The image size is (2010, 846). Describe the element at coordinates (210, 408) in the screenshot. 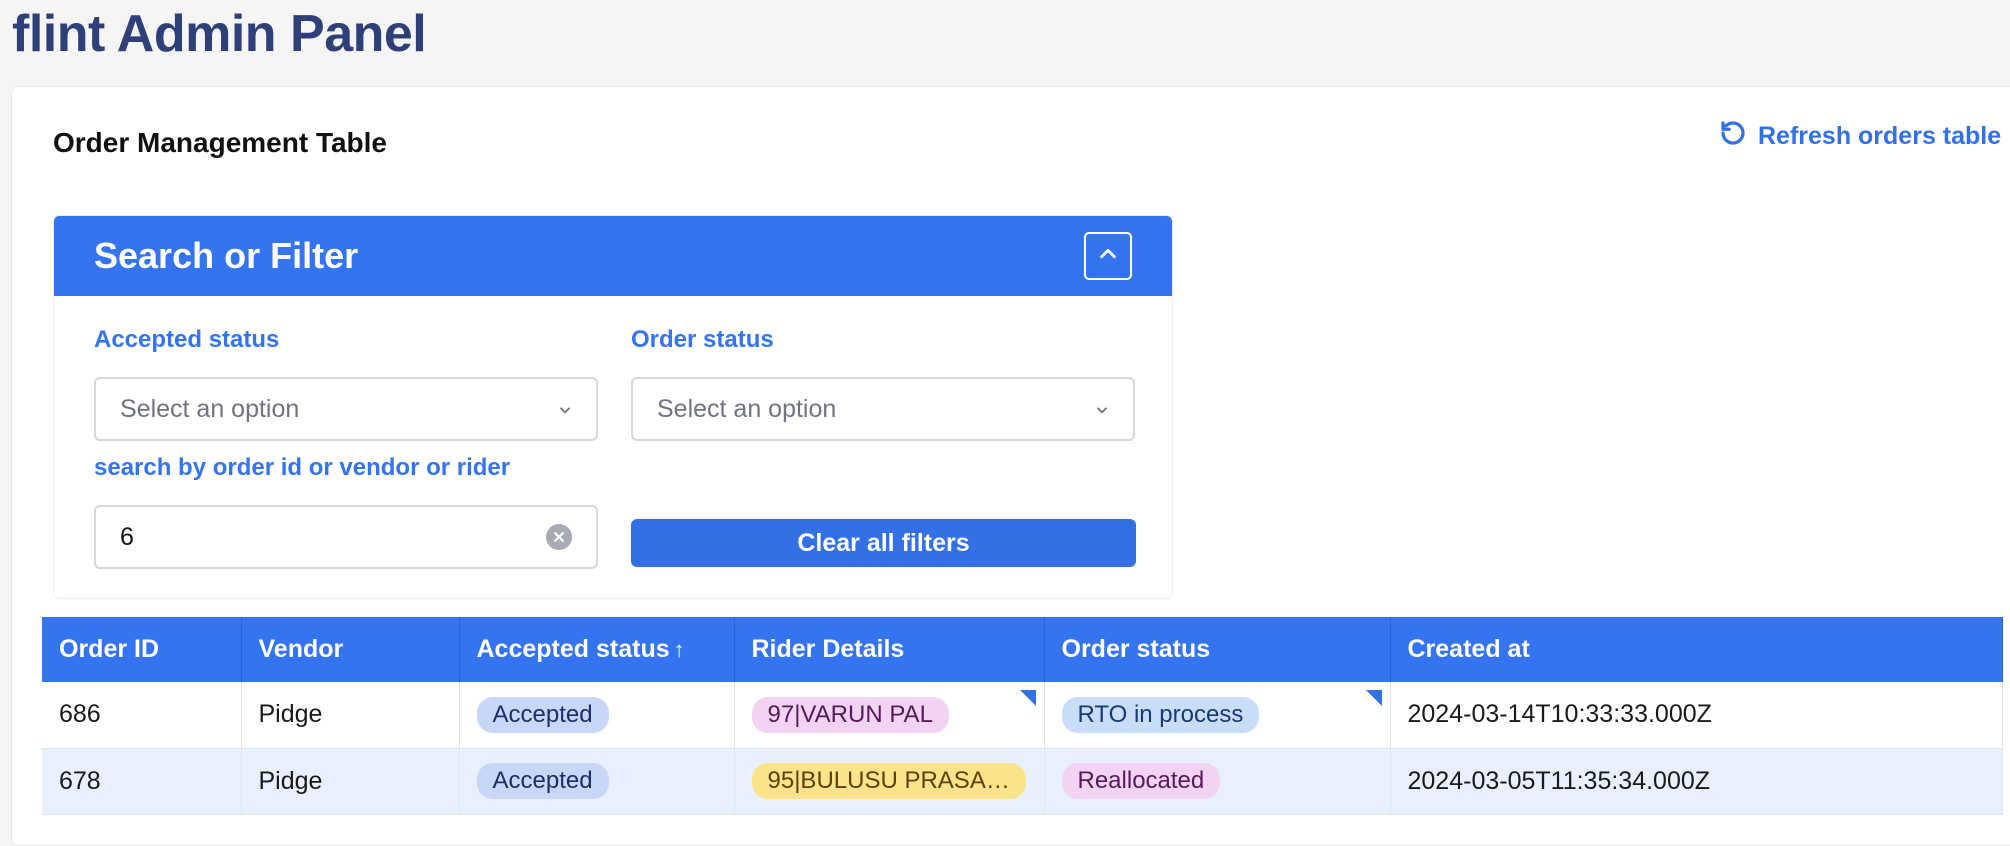

I see `accepted-status-placeholder: Select an option` at that location.